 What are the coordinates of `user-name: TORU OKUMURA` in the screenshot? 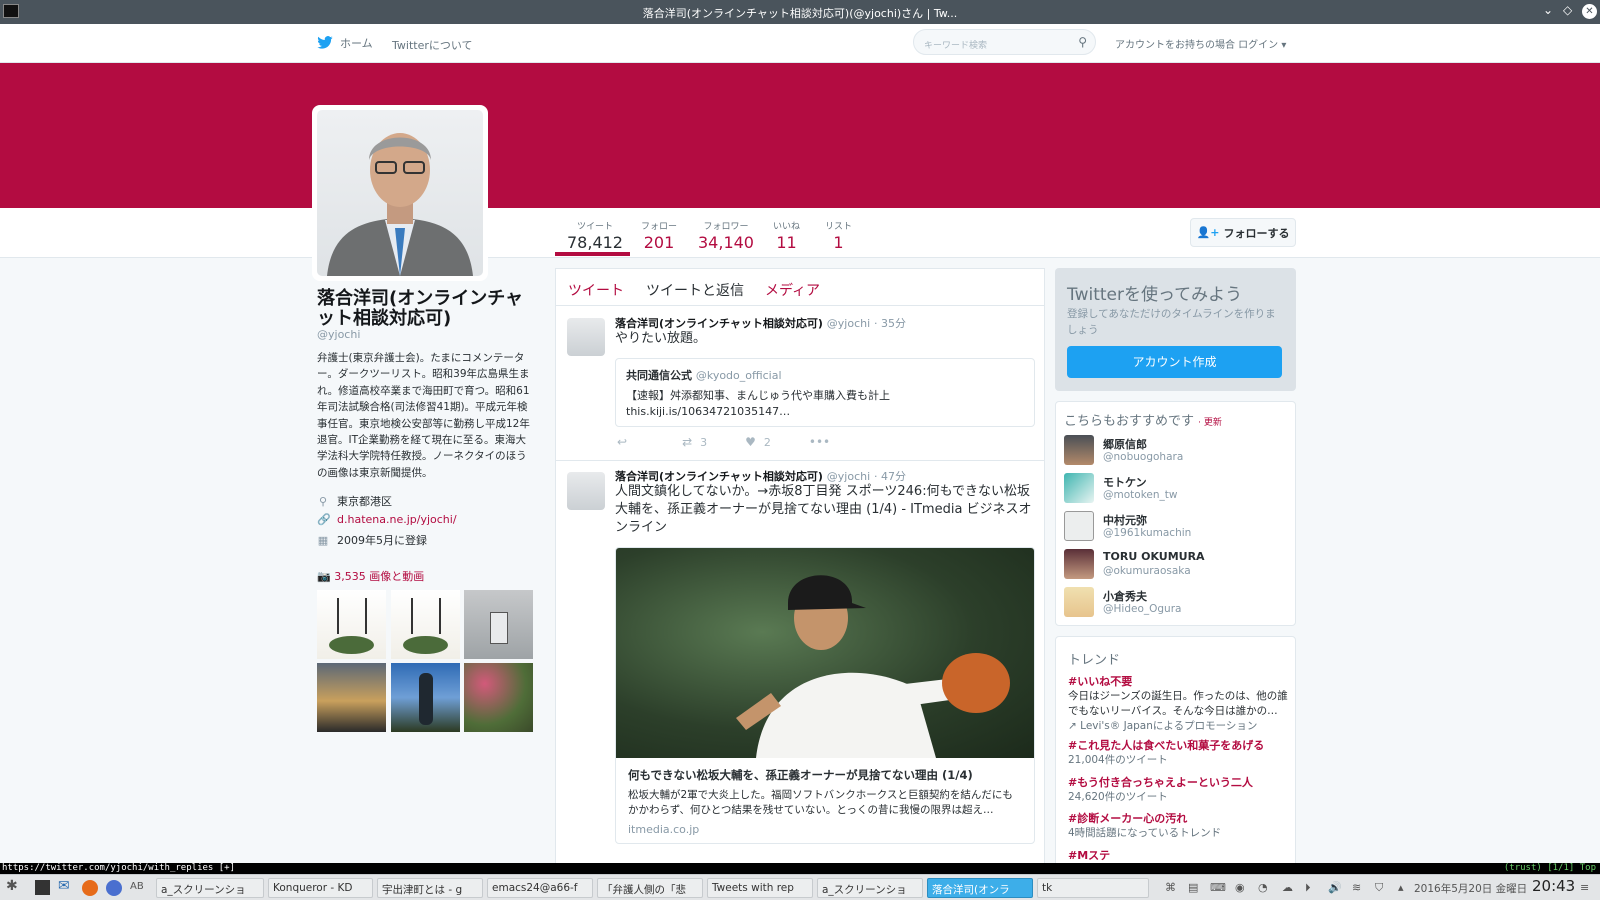 It's located at (1154, 556).